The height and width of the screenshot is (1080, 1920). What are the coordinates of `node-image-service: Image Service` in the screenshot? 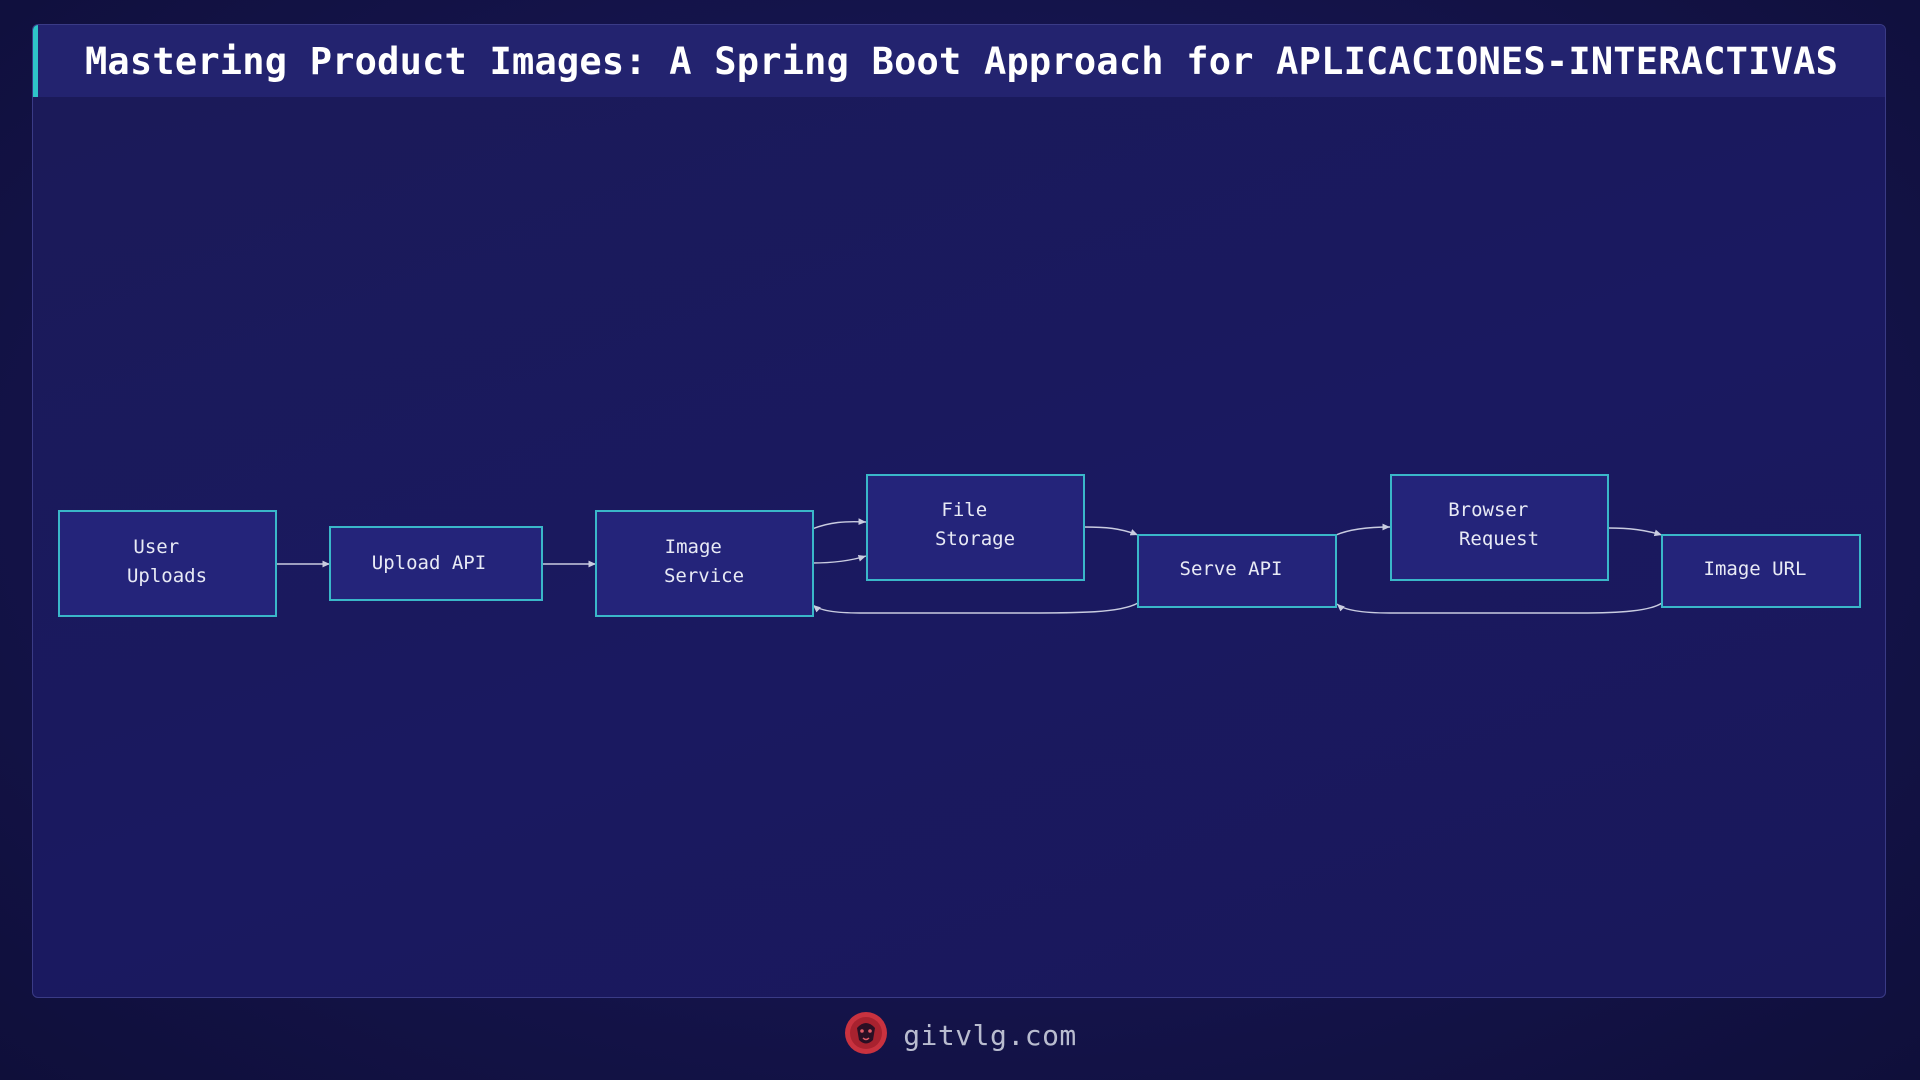 It's located at (704, 563).